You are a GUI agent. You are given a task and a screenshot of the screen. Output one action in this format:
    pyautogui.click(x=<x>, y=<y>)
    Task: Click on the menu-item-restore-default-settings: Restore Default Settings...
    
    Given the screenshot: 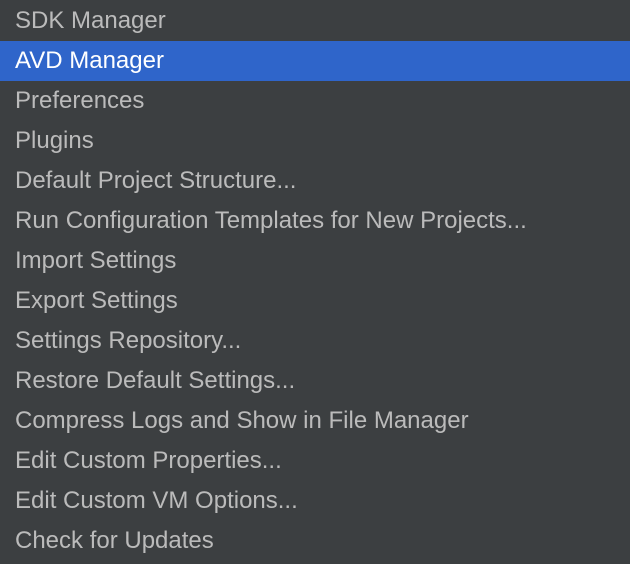 What is the action you would take?
    pyautogui.click(x=315, y=381)
    